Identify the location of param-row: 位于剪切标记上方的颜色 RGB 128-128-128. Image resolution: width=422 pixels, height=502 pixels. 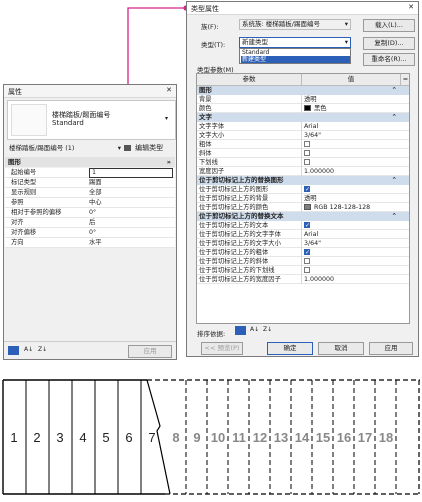
(303, 207).